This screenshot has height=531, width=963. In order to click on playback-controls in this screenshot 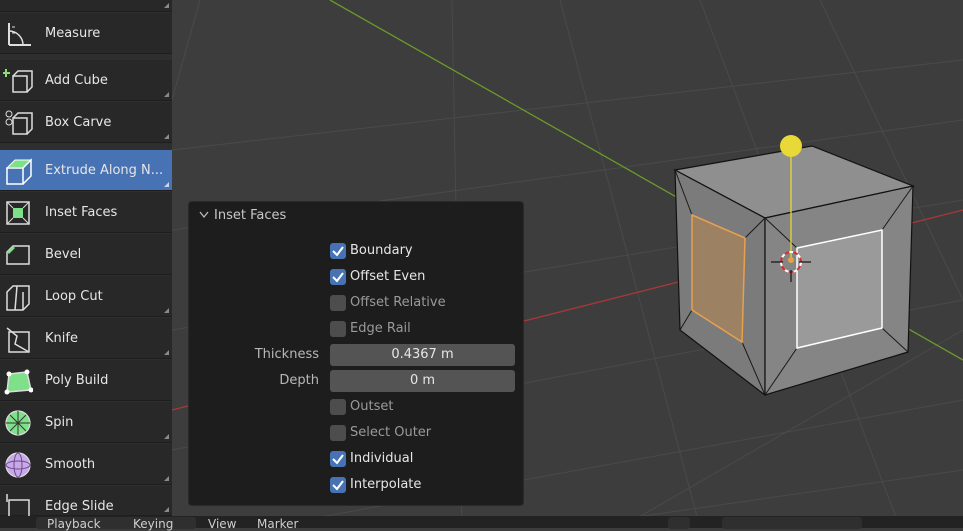, I will do `click(792, 523)`.